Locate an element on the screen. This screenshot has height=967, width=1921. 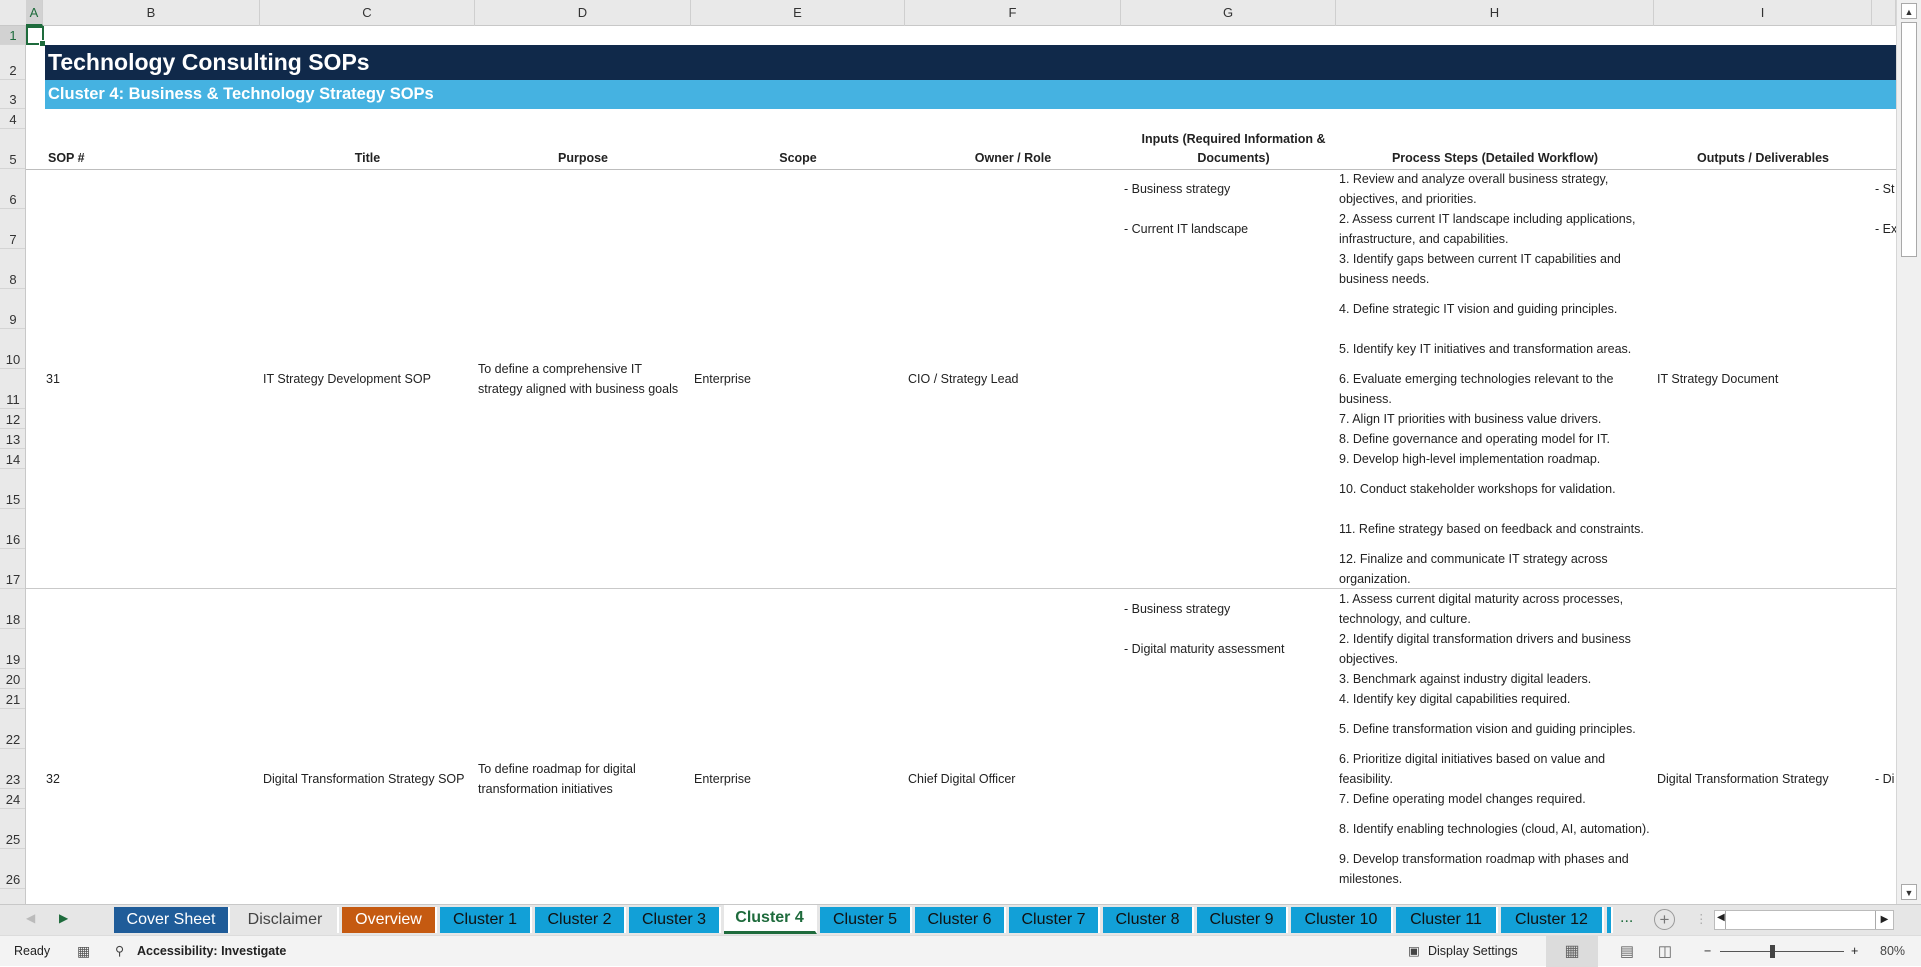
row-header-5: 5 is located at coordinates (12, 149).